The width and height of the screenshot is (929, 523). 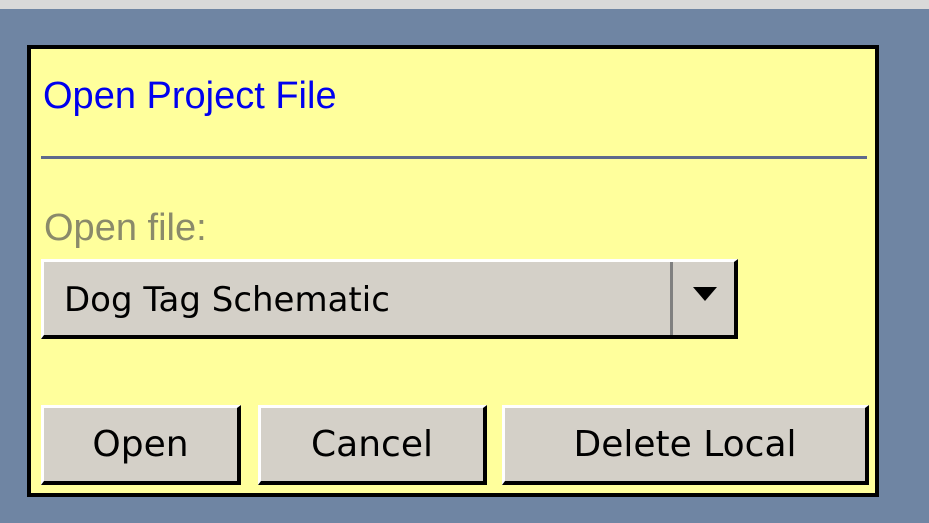 I want to click on delete-local-button: Delete Local, so click(x=685, y=445).